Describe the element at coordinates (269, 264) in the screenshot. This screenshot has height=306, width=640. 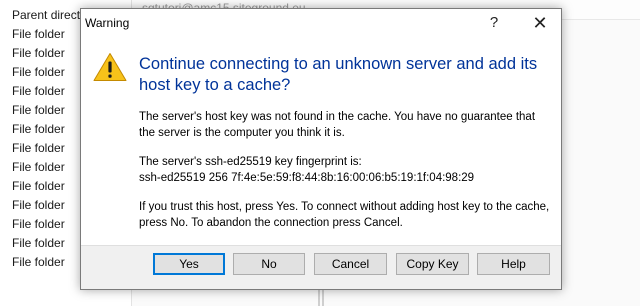
I see `no-button: No` at that location.